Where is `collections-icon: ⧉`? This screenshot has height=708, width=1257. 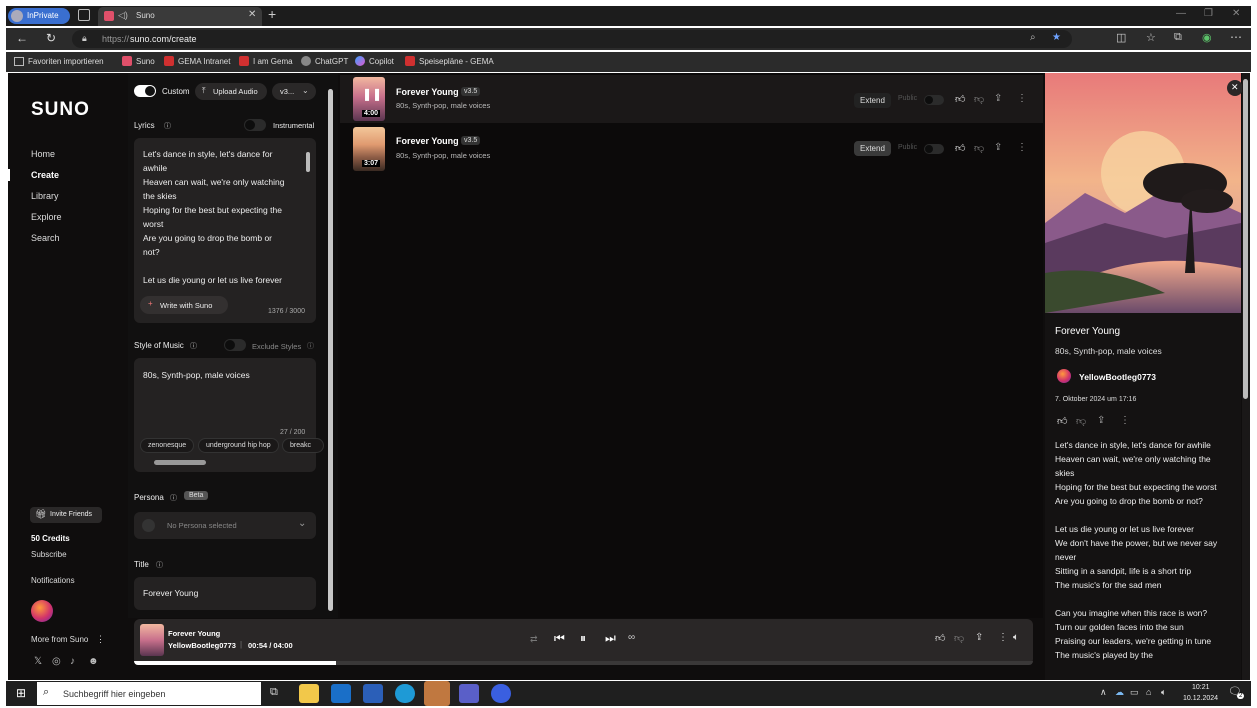
collections-icon: ⧉ is located at coordinates (1178, 37).